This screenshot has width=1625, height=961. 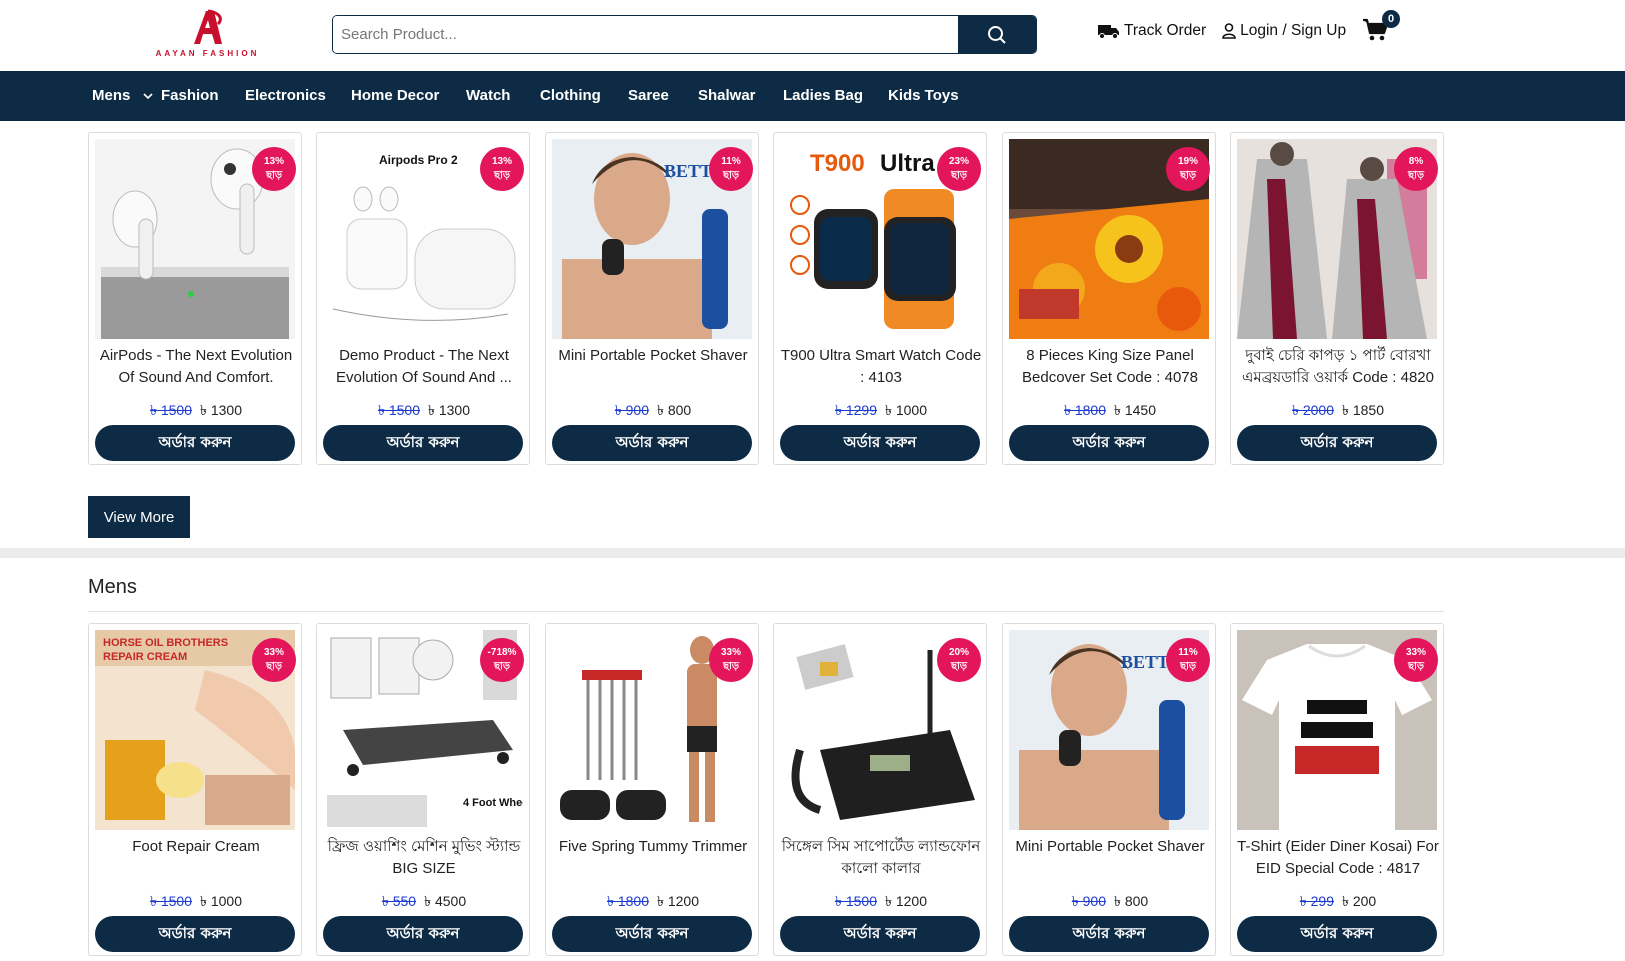 I want to click on current-price: ৳ 1850, so click(x=1363, y=410).